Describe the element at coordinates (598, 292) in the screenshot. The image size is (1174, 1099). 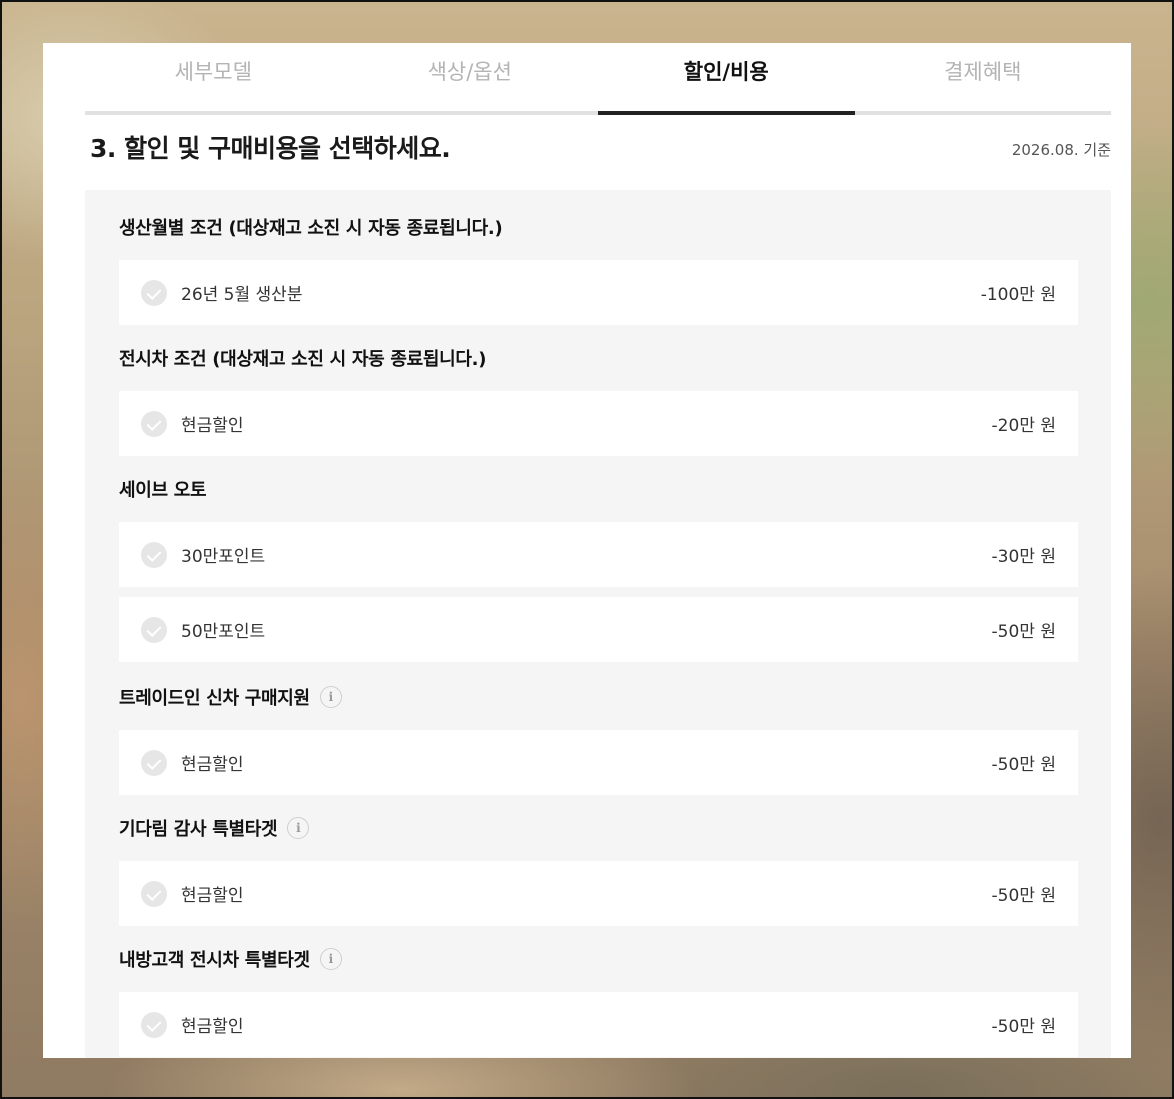
I see `discount-option: 26년 5월 생산분 -100만 원` at that location.